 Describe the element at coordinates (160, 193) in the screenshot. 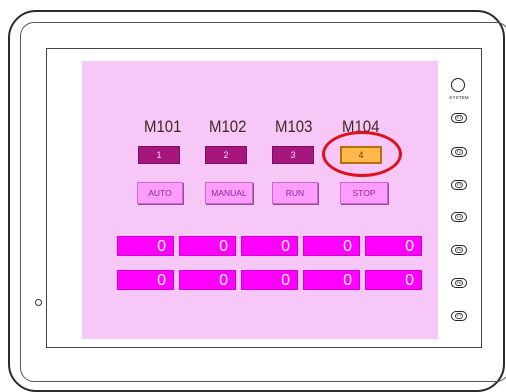

I see `auto-button: AUTO` at that location.